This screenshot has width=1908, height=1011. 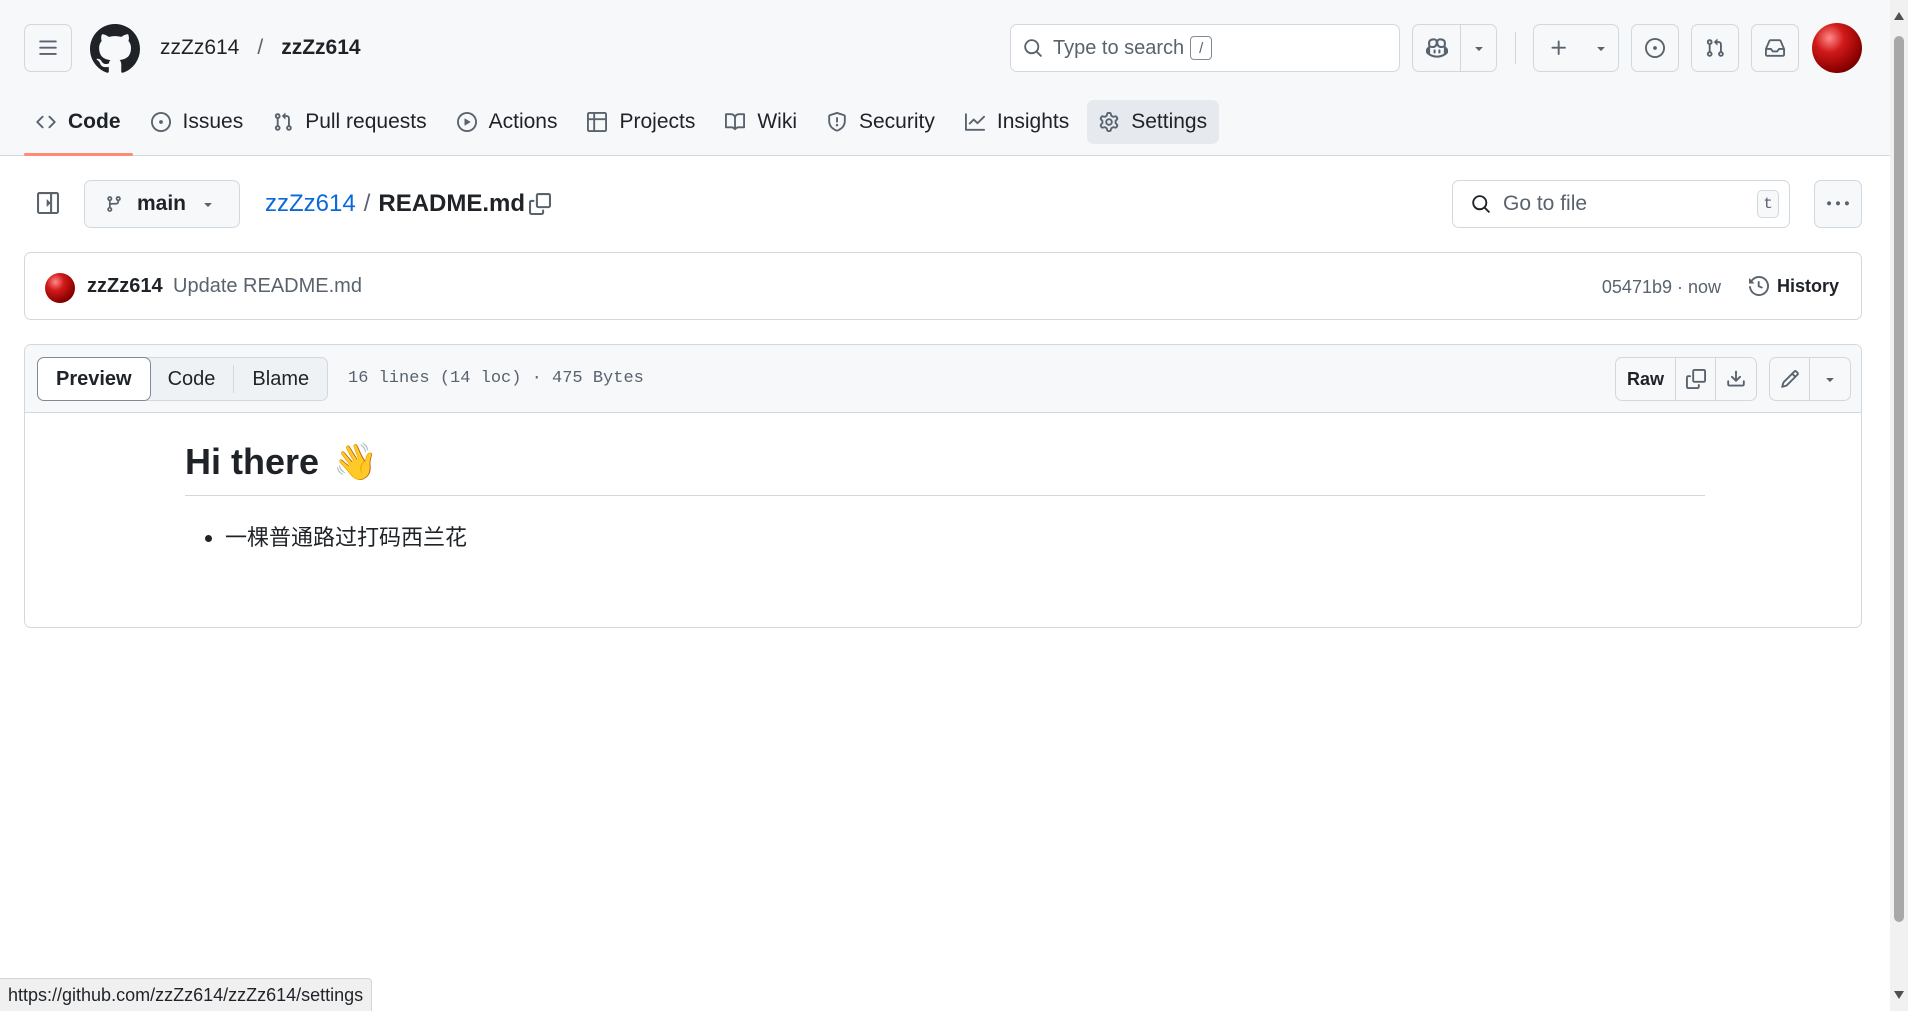 What do you see at coordinates (1621, 204) in the screenshot?
I see `go-to-file-input: Go to file t` at bounding box center [1621, 204].